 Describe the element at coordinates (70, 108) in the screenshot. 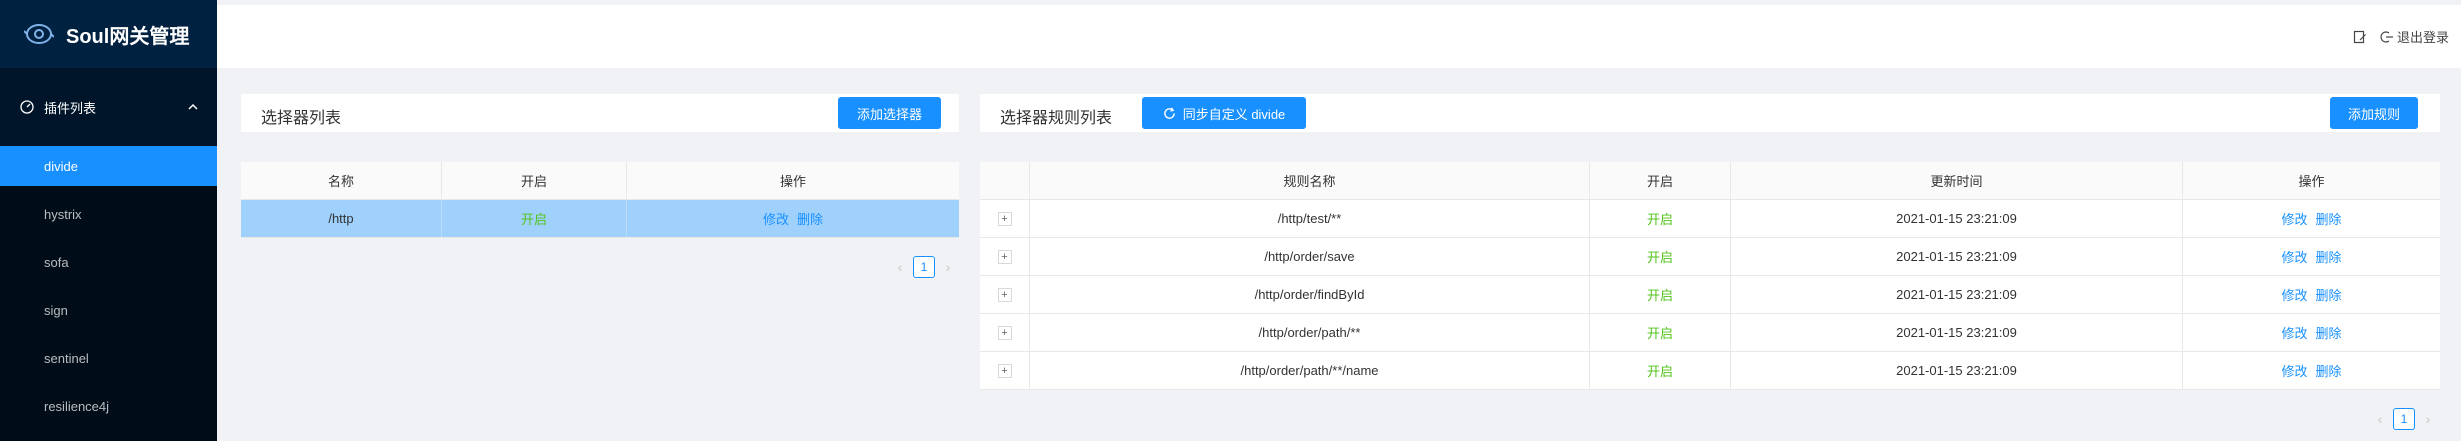

I see `submenu-label: 插件列表` at that location.